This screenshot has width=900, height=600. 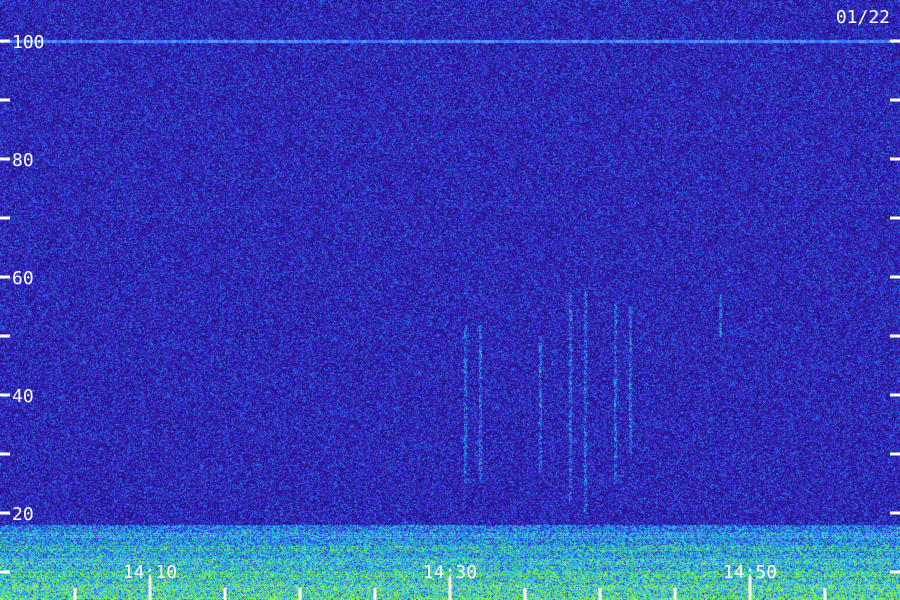 What do you see at coordinates (23, 160) in the screenshot?
I see `y-tick-label: 80` at bounding box center [23, 160].